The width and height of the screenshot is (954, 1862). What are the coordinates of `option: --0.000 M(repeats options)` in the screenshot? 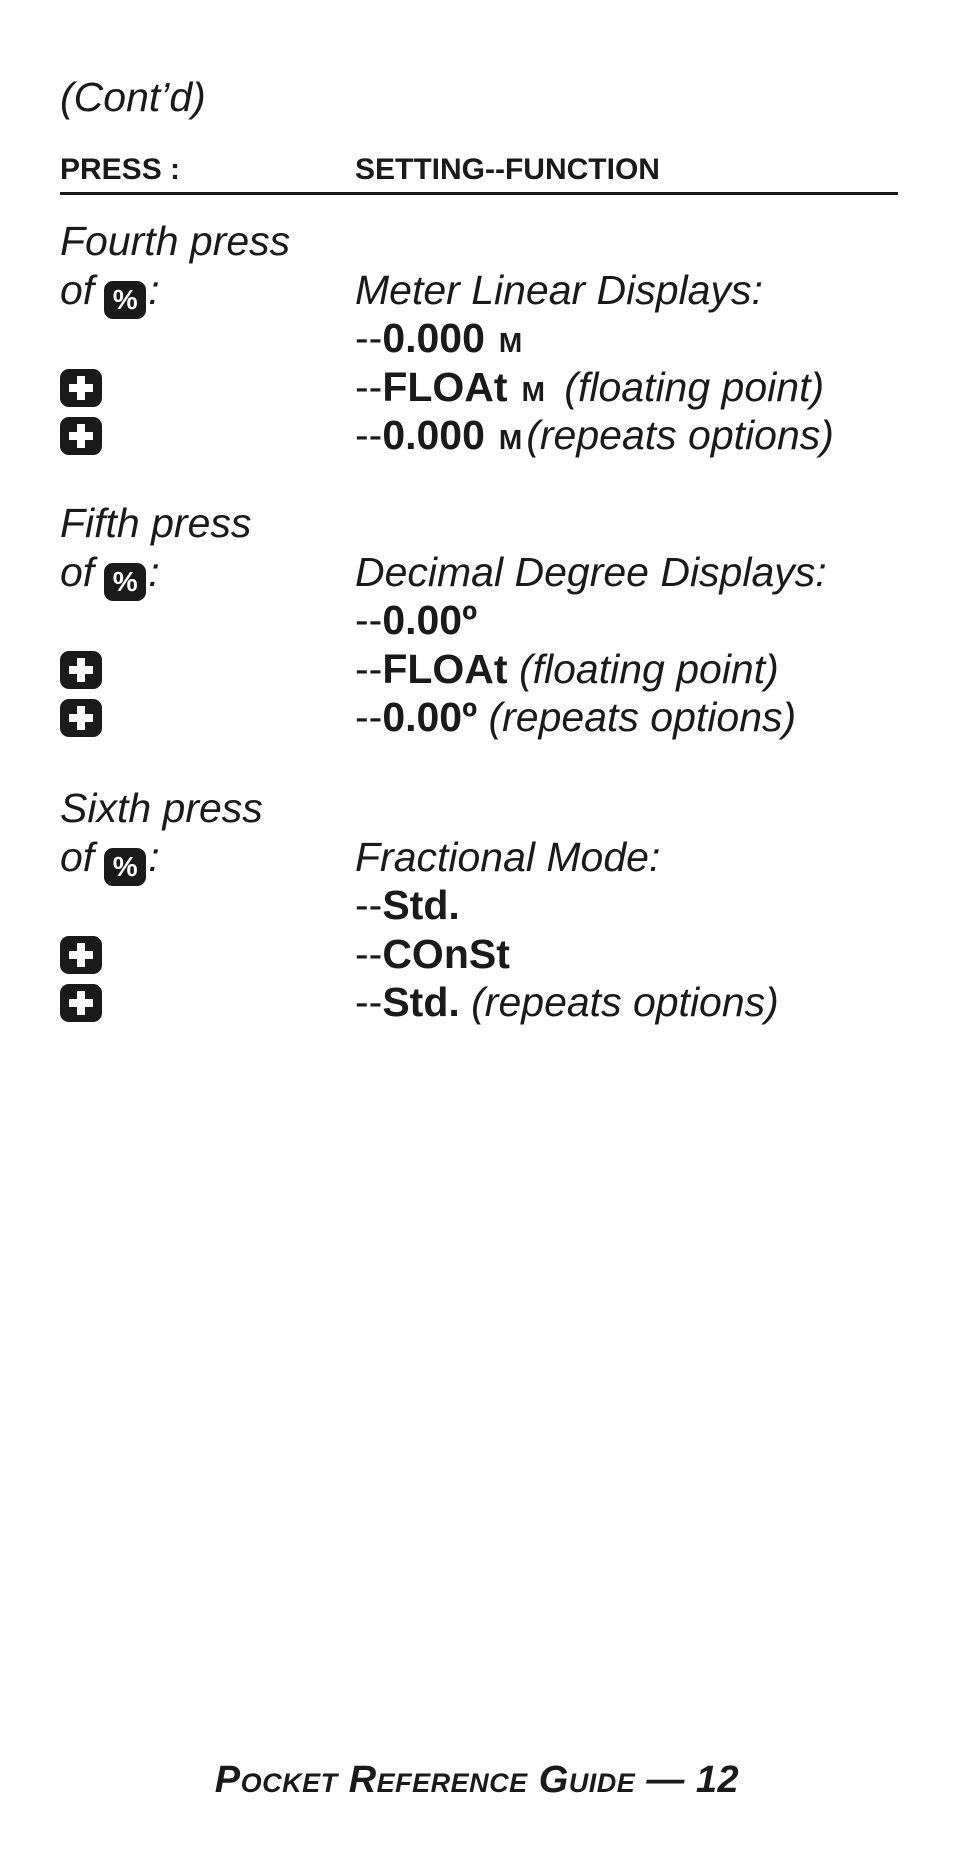 It's located at (594, 437).